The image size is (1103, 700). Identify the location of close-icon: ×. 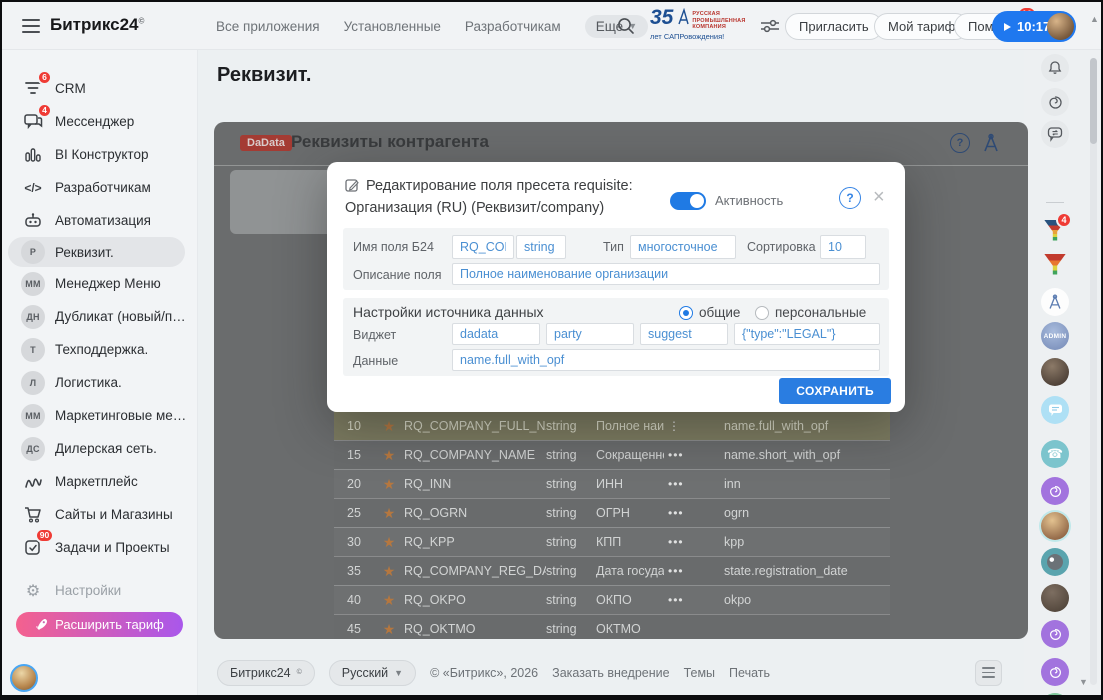
(879, 197).